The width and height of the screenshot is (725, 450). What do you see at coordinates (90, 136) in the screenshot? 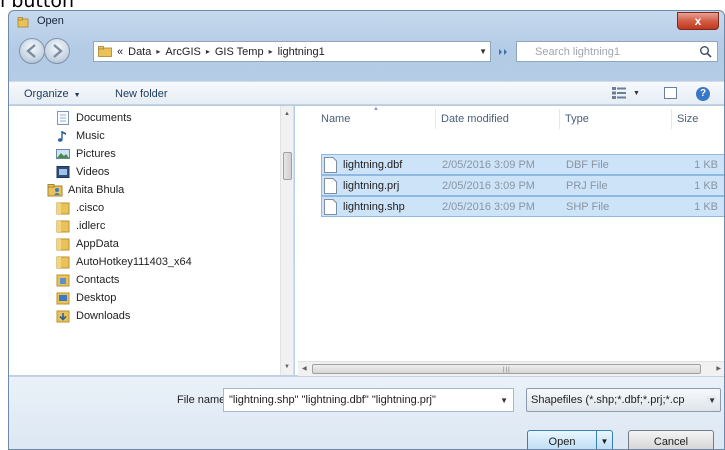
I see `tree-item-label: Music` at bounding box center [90, 136].